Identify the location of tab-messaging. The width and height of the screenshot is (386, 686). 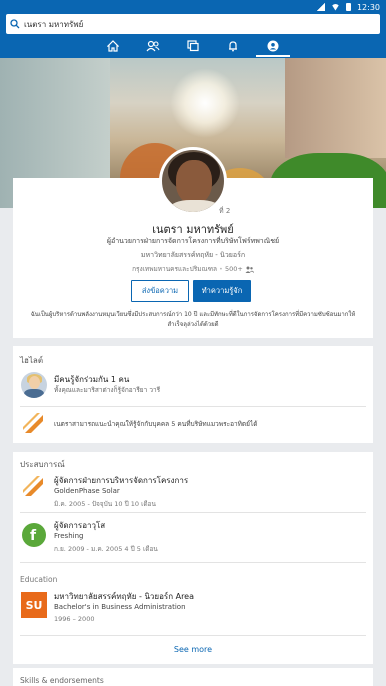
(193, 46).